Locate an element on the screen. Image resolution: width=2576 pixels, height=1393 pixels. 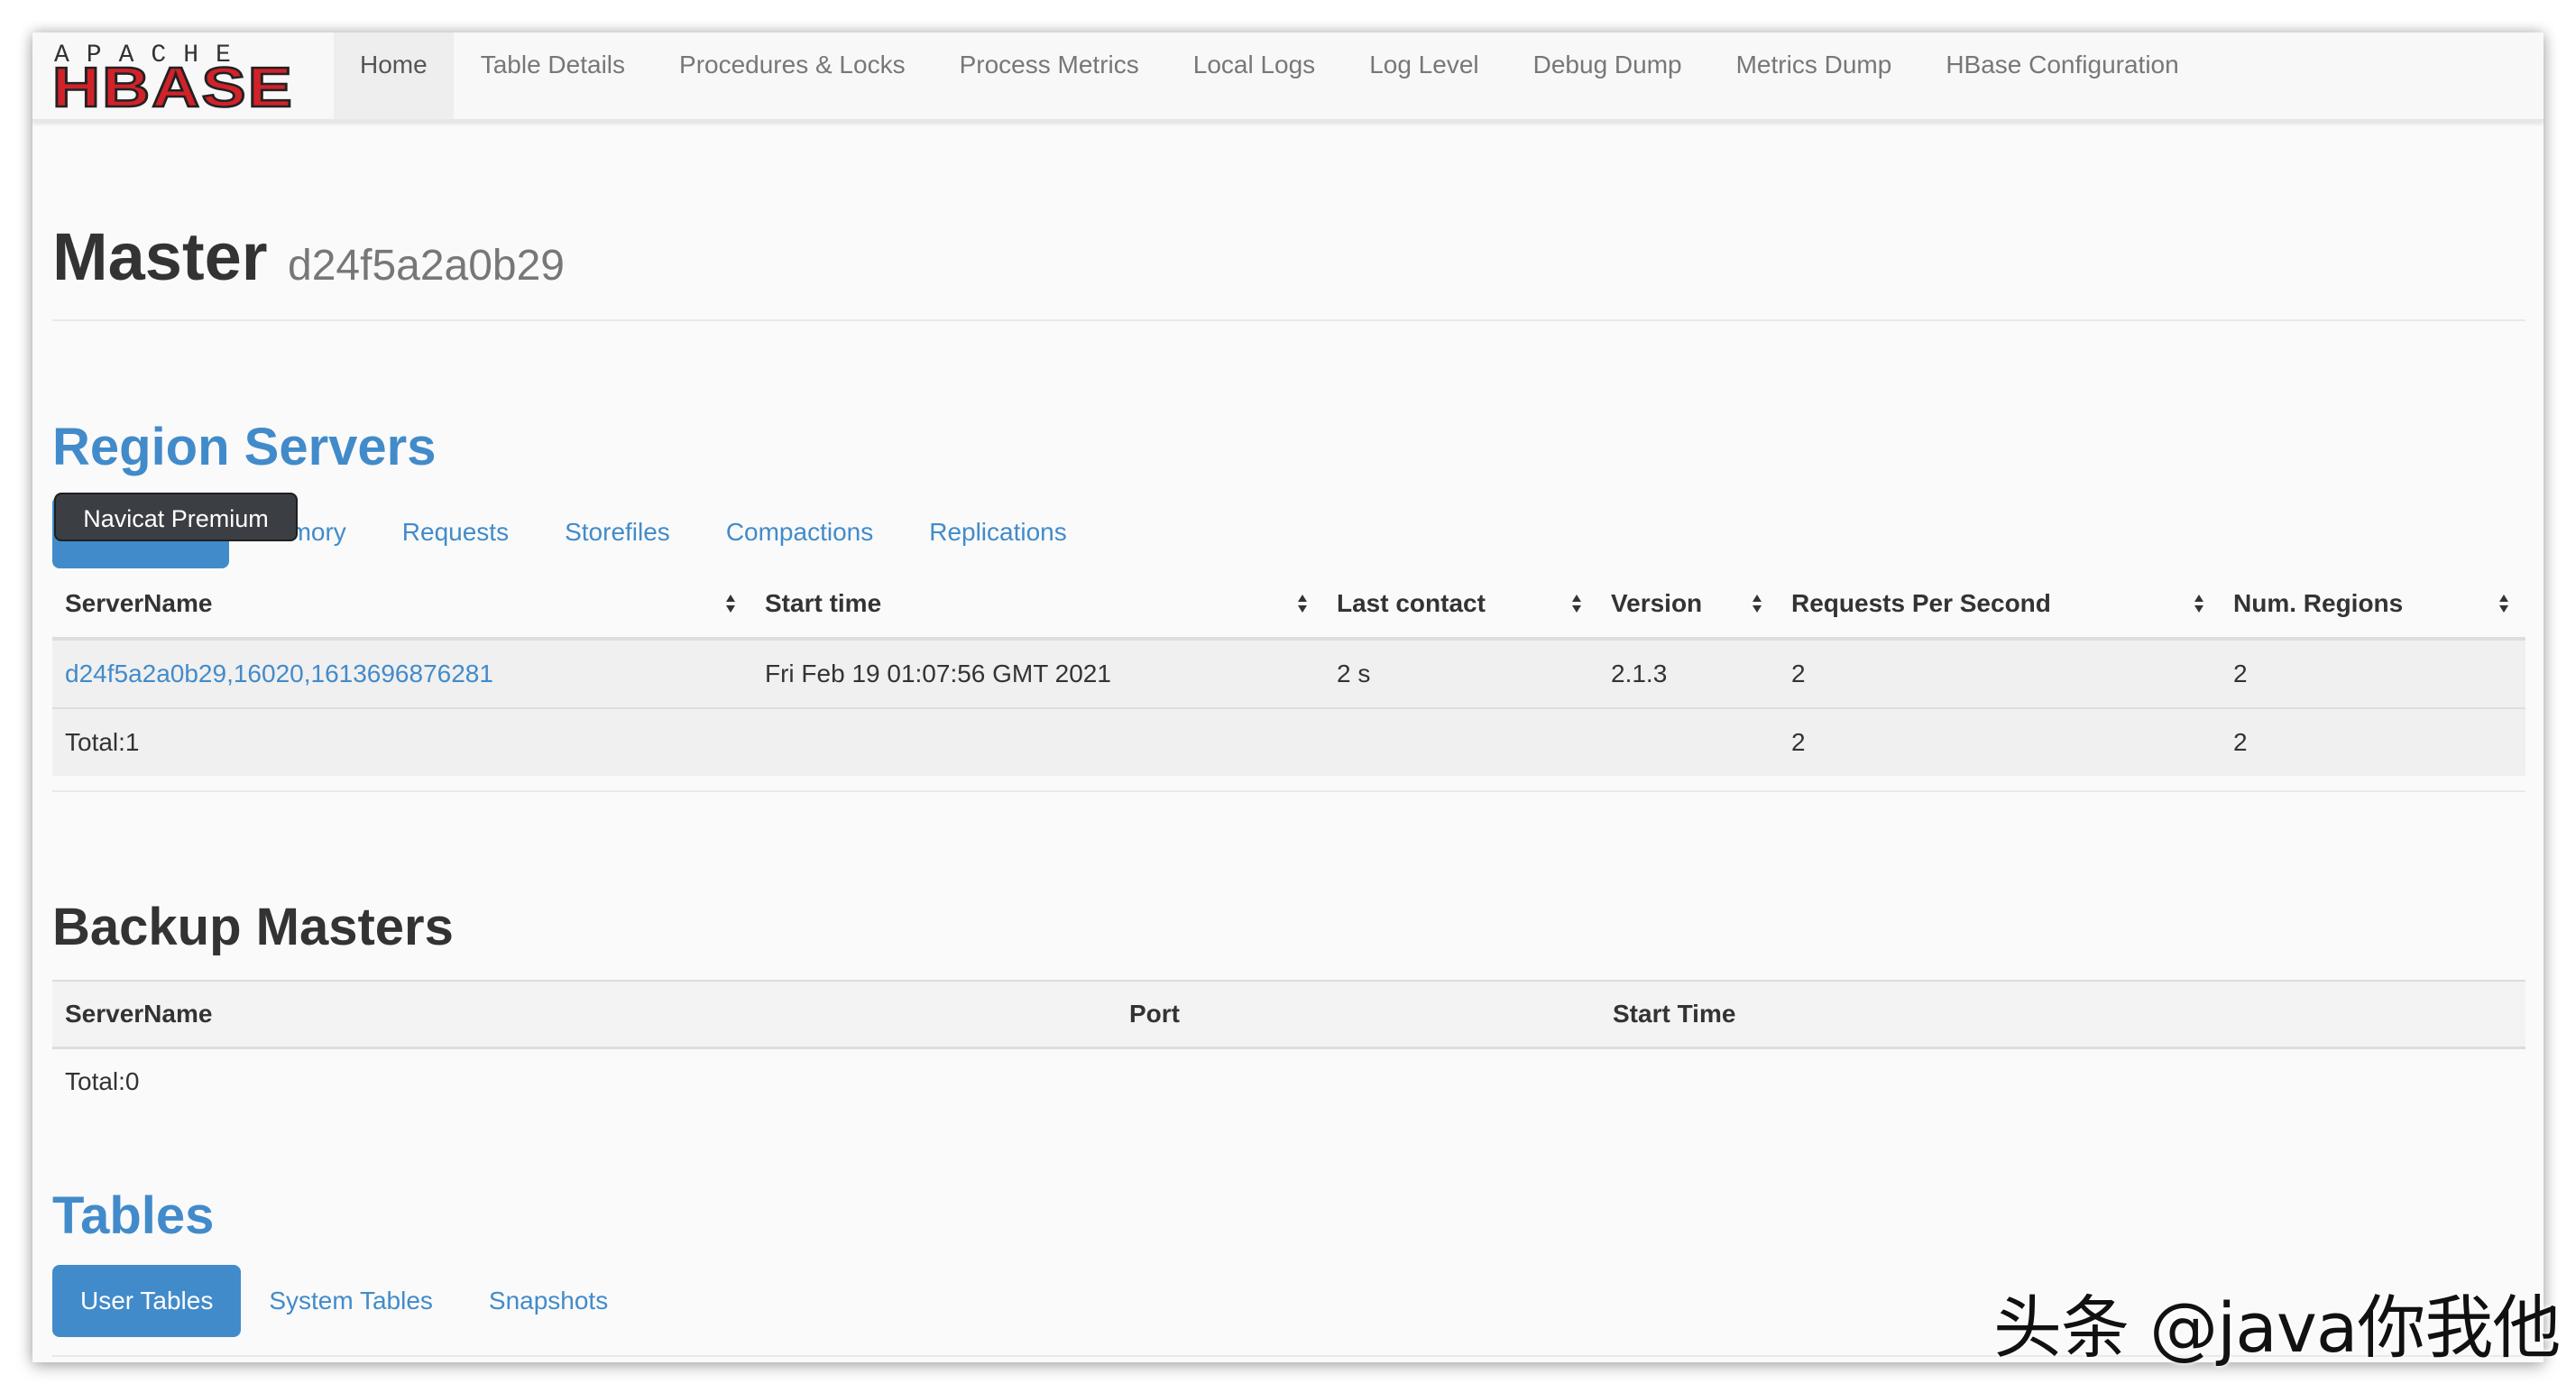
col-start-time: Start Time is located at coordinates (2062, 1015).